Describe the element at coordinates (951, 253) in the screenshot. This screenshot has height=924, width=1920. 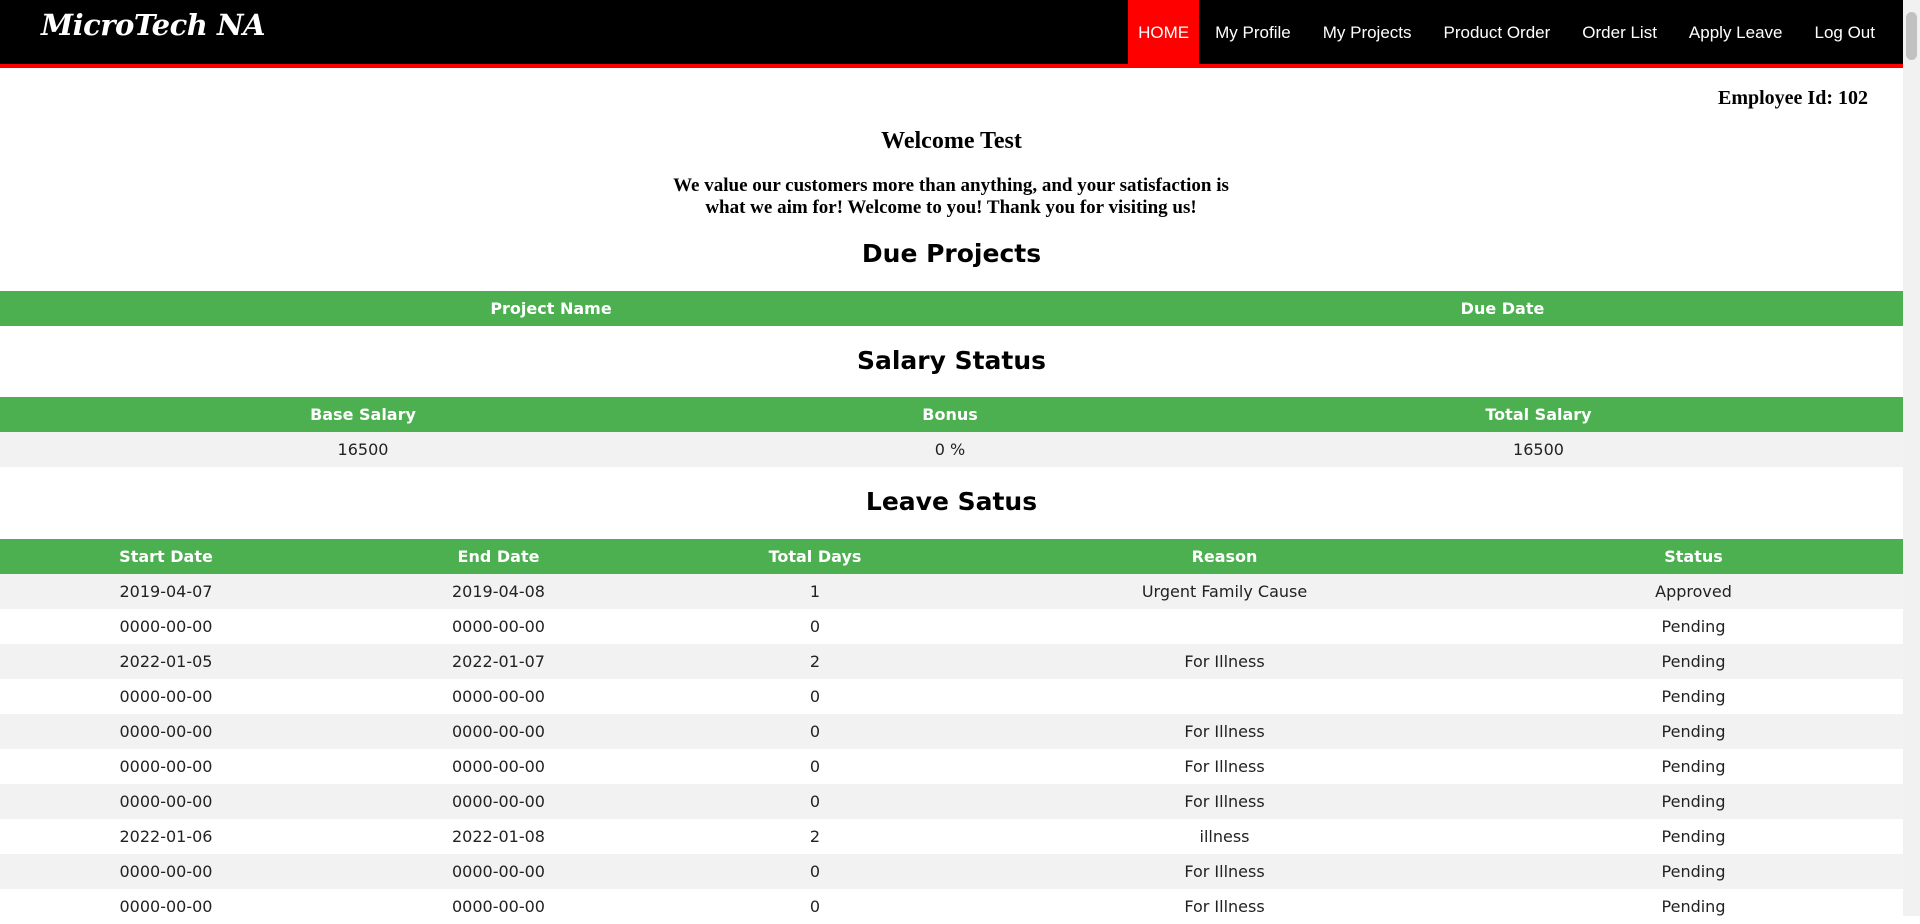
I see `due-projects-title: Due Projects` at that location.